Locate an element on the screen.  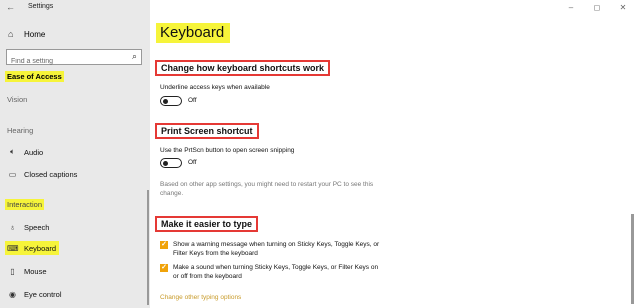
sidebar-item-closed-captions: ▭ Closed captions is located at coordinates (42, 174).